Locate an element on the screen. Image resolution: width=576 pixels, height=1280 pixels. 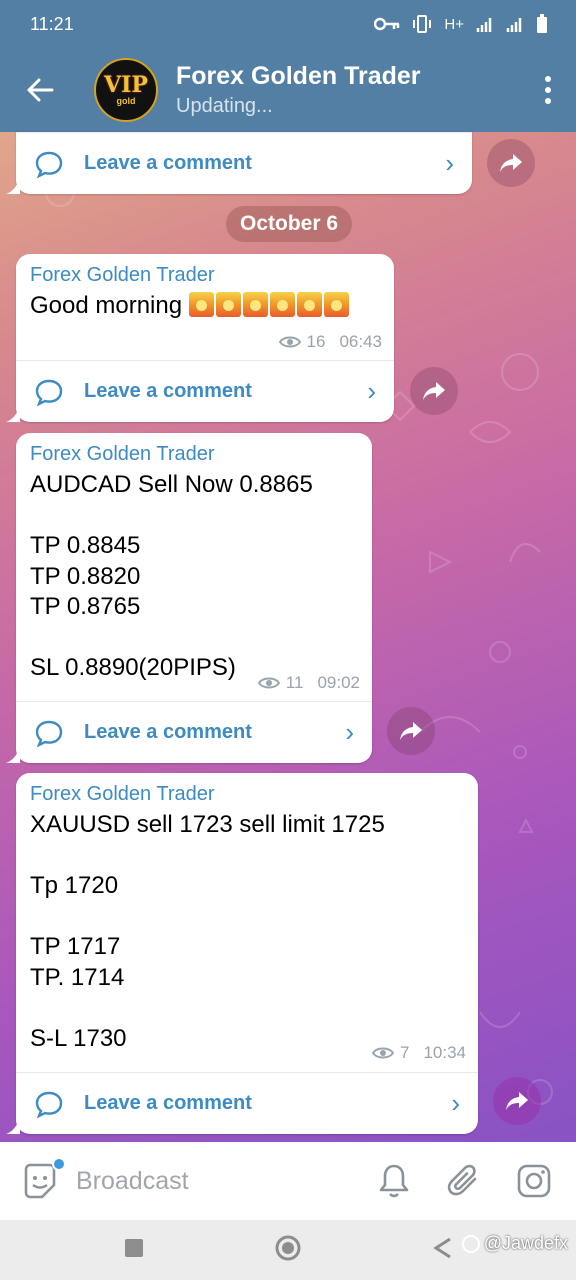
instagram-icon is located at coordinates (534, 1181).